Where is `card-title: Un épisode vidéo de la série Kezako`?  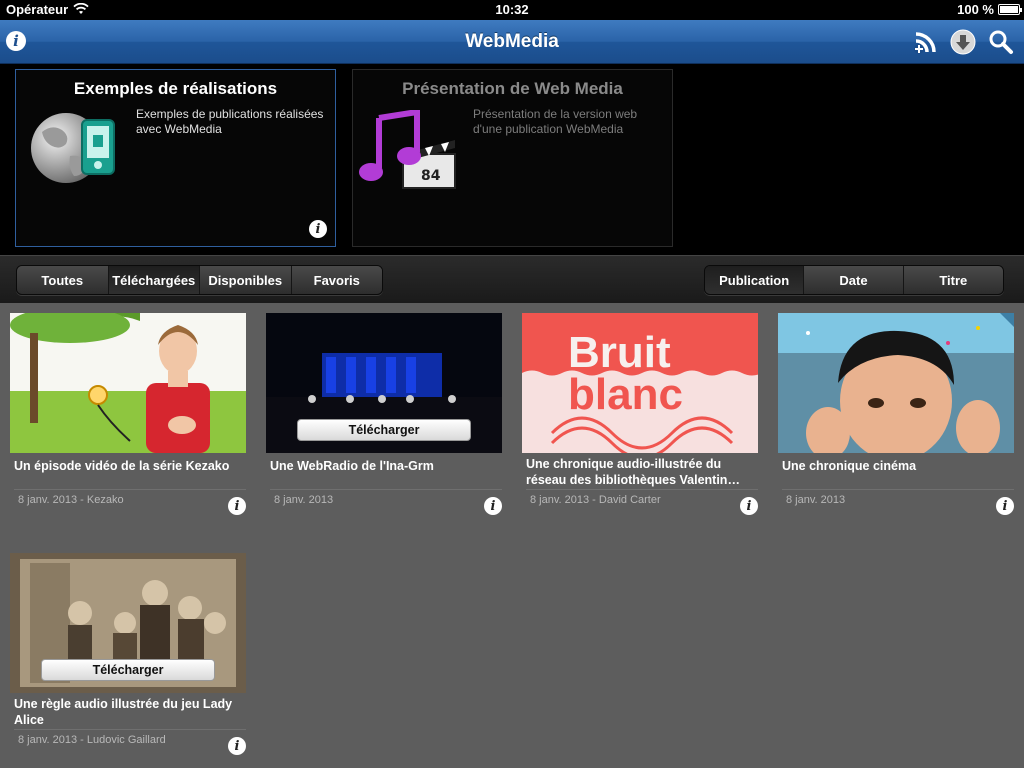
card-title: Un épisode vidéo de la série Kezako is located at coordinates (122, 466).